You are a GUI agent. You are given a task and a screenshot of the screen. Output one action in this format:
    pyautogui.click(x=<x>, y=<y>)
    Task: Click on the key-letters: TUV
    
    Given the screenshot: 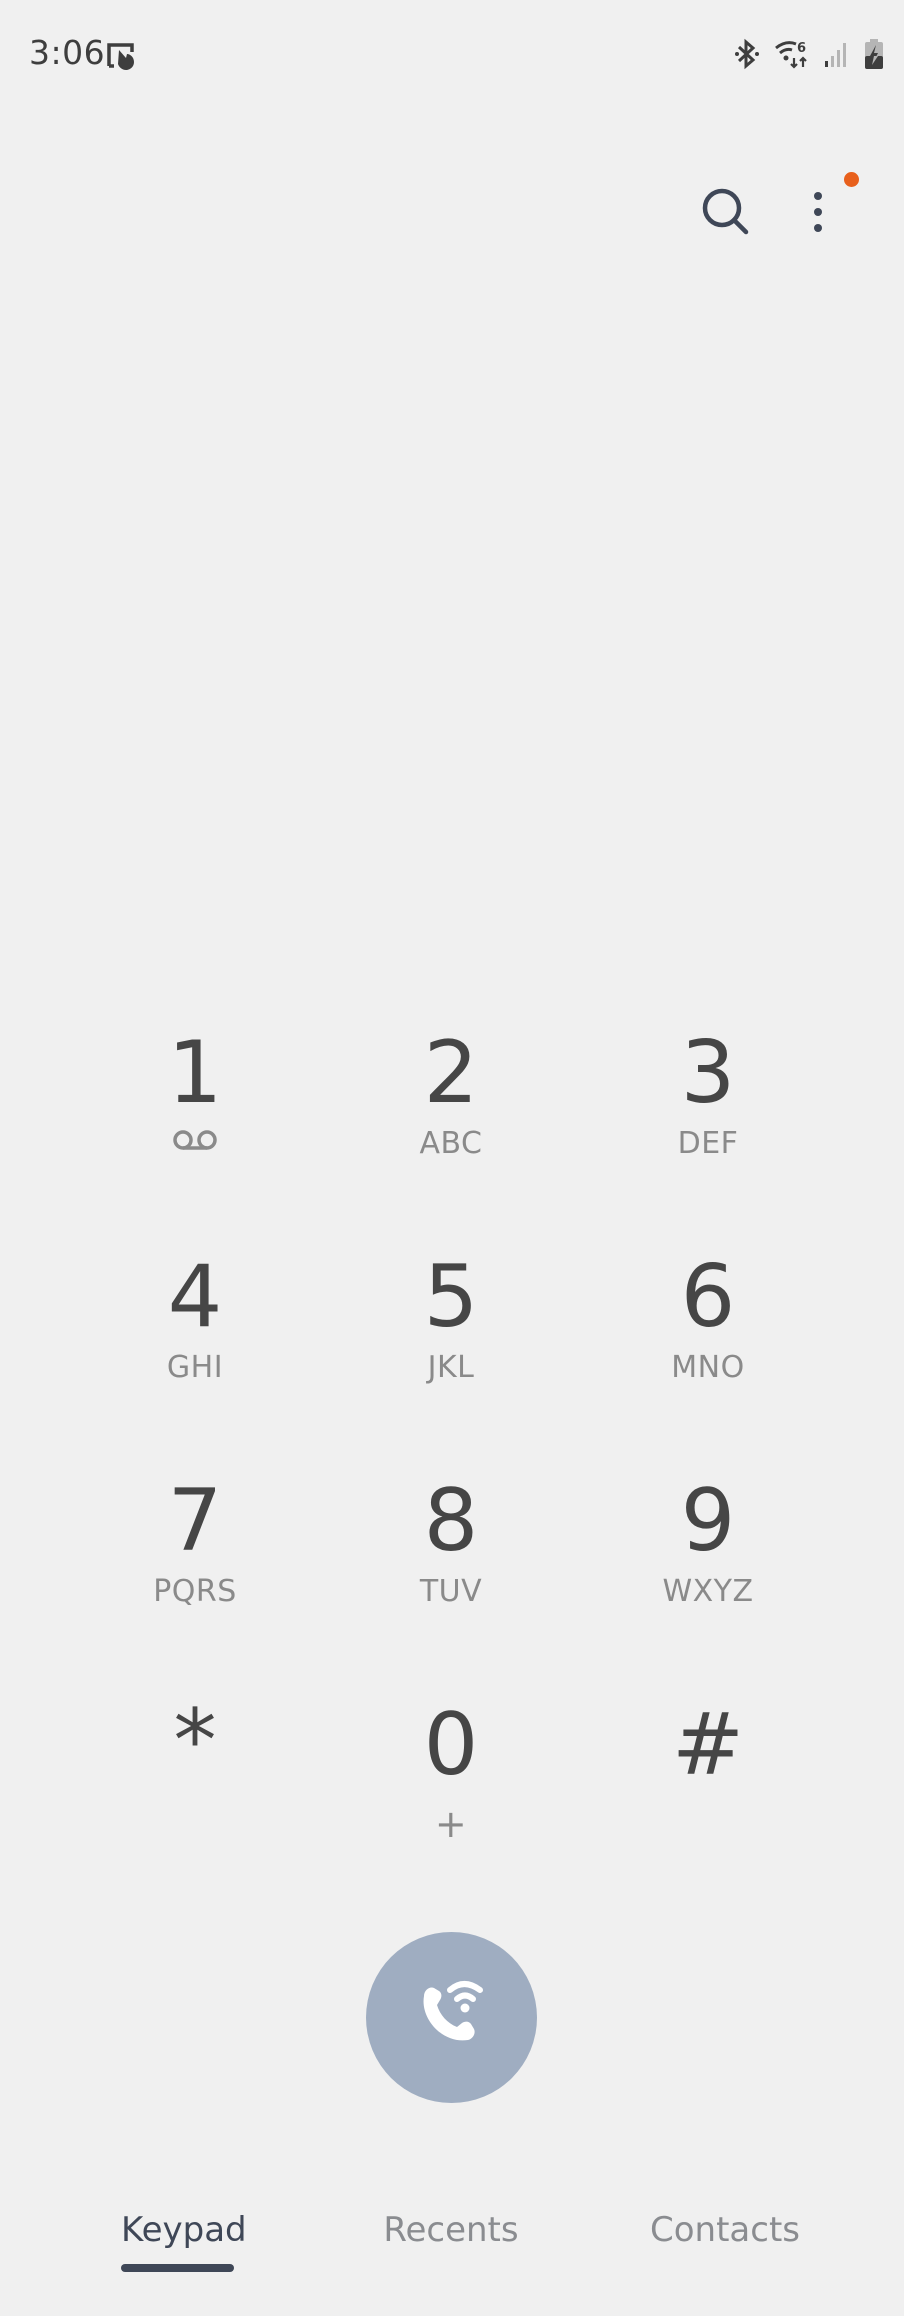 What is the action you would take?
    pyautogui.click(x=451, y=1591)
    